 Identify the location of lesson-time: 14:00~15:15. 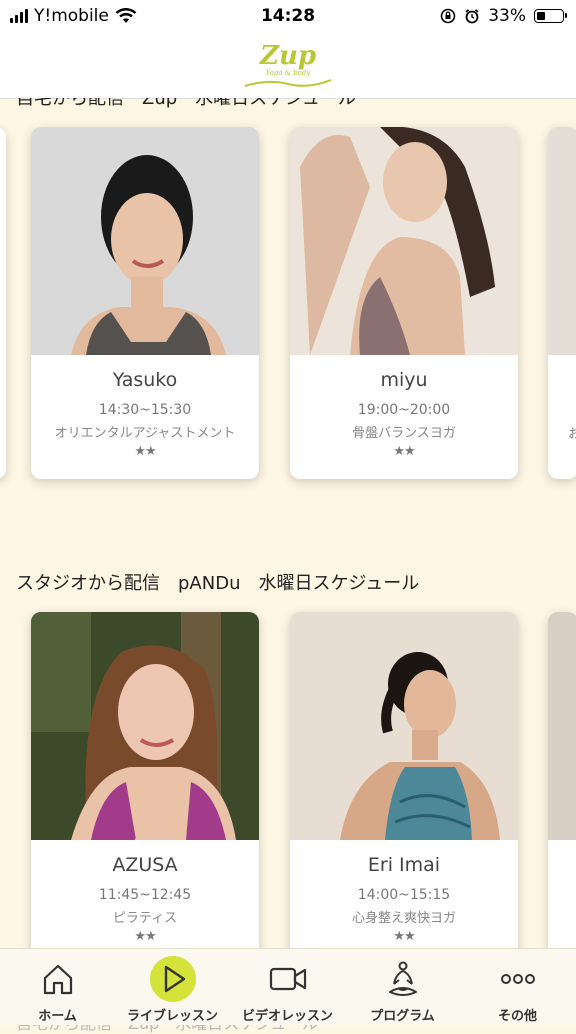
(404, 895).